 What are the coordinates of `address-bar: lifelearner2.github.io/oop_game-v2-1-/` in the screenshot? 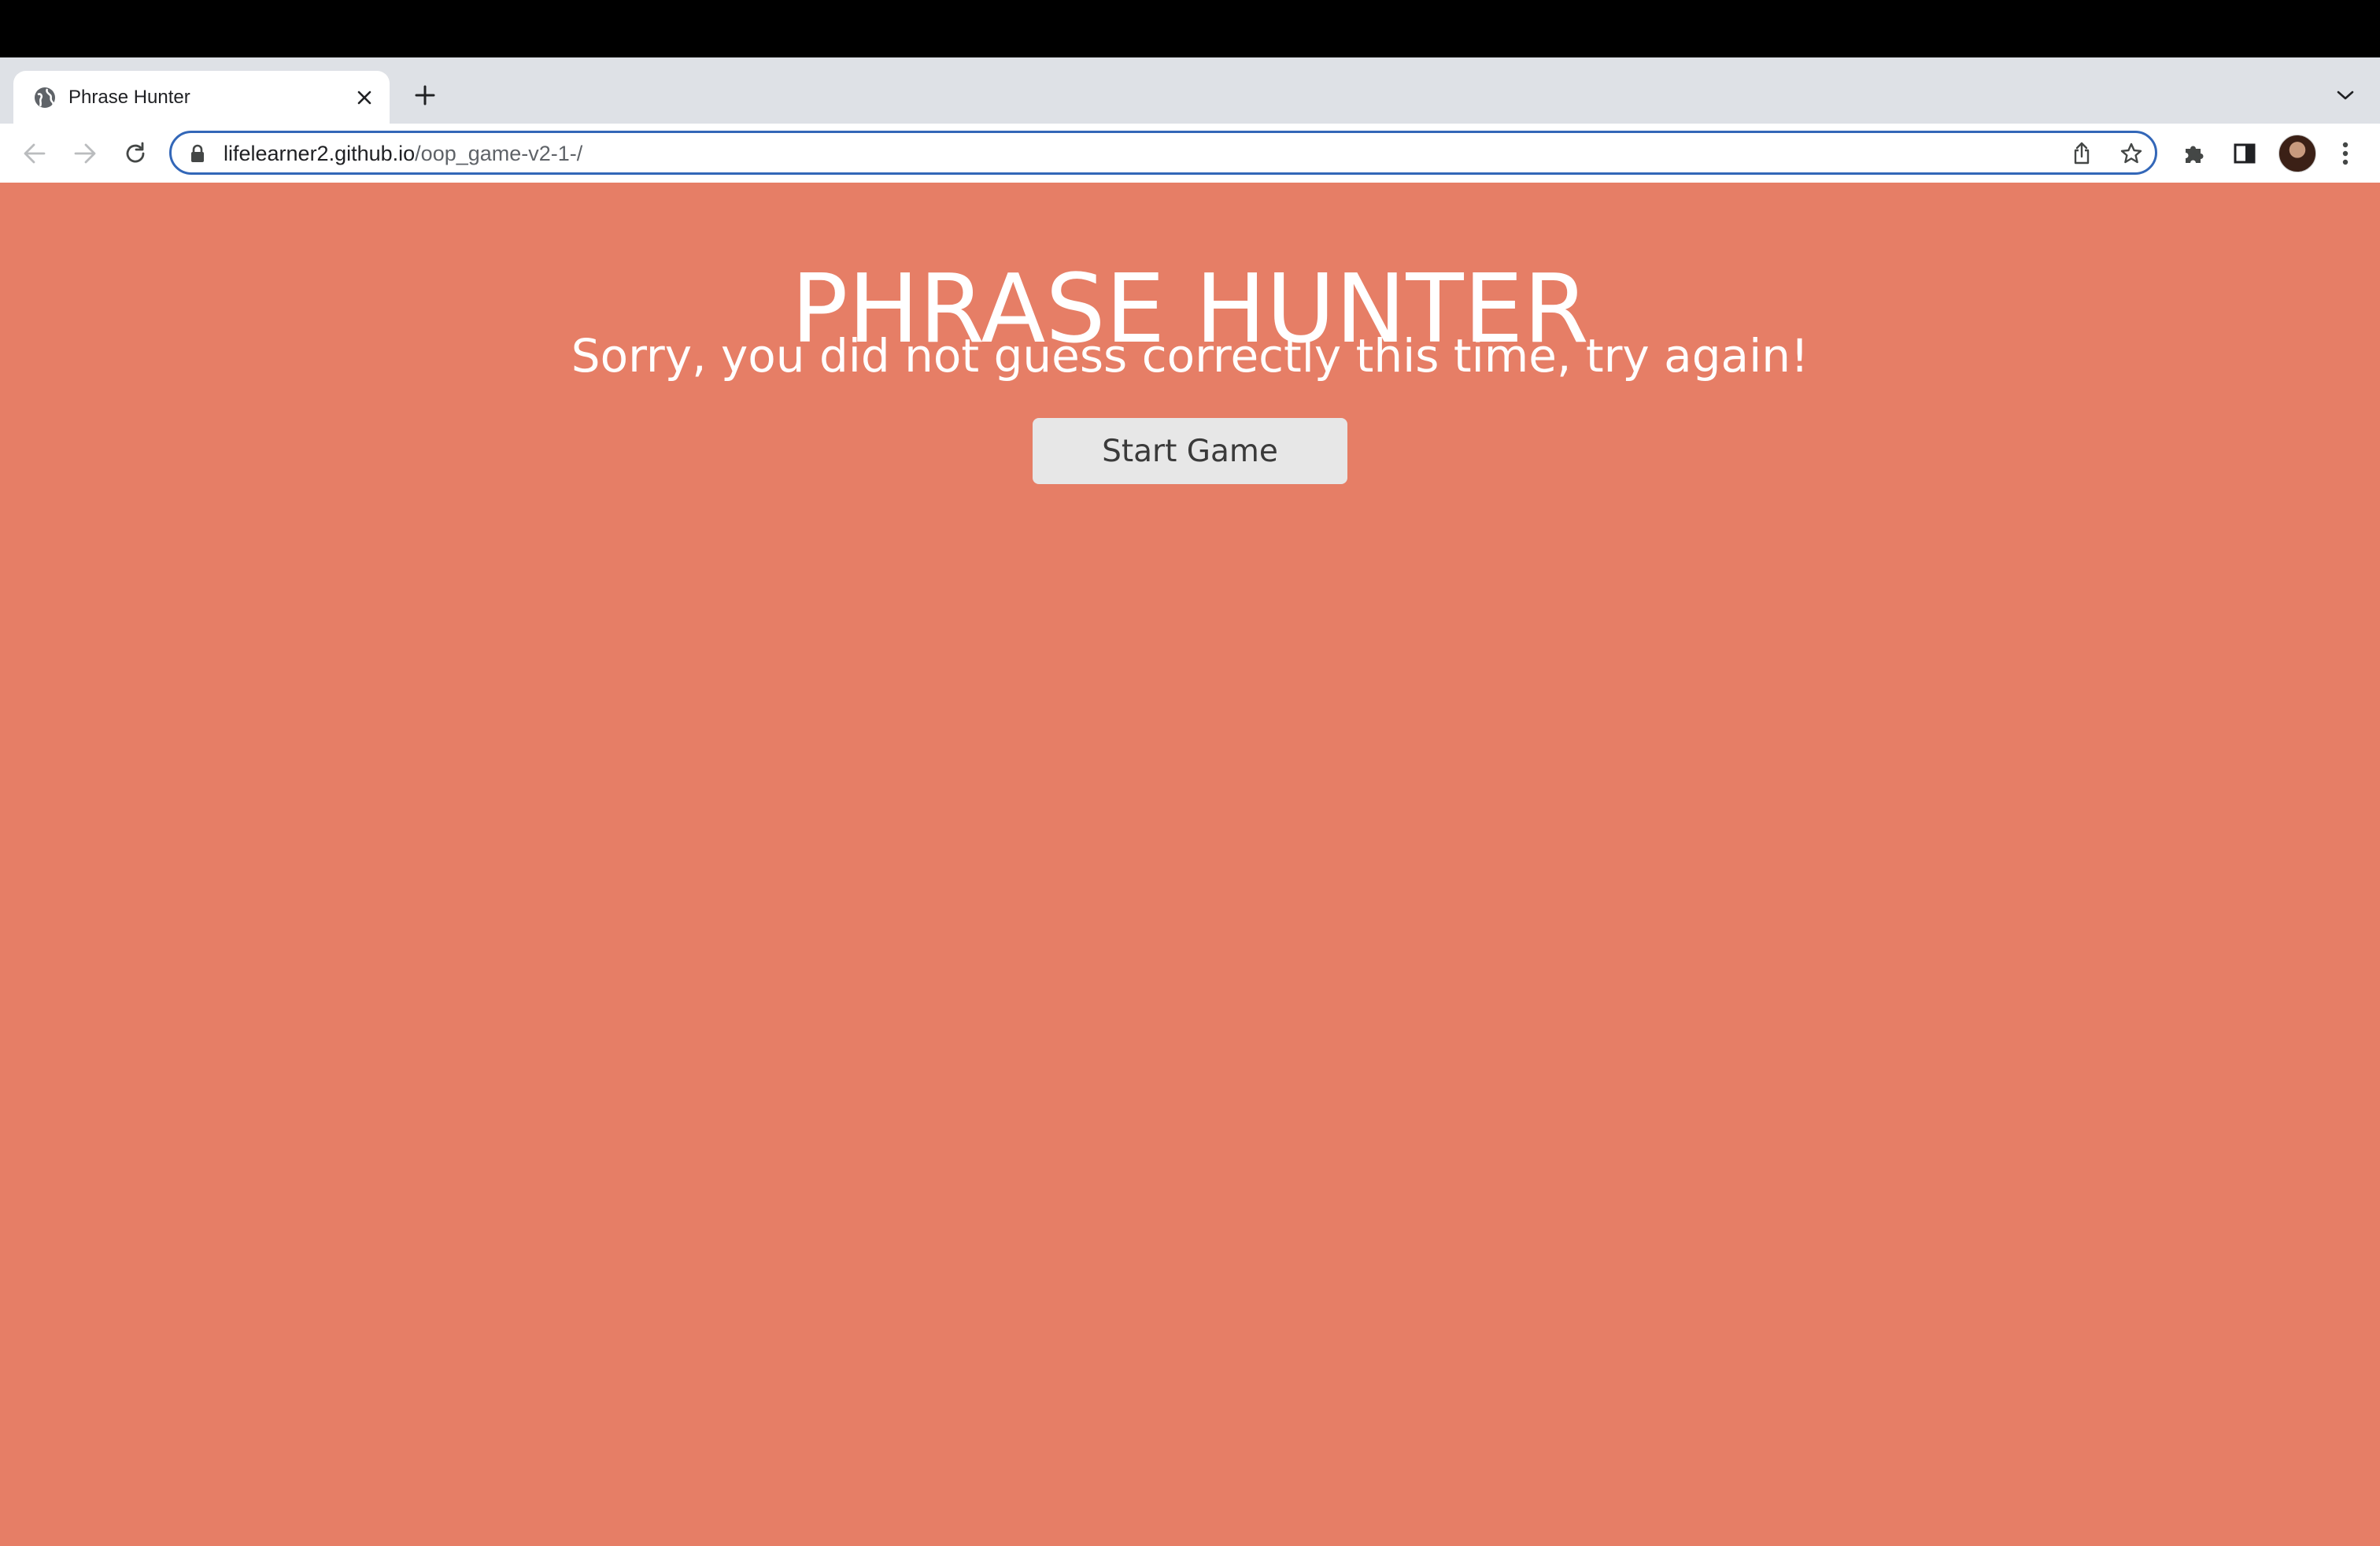 It's located at (1163, 153).